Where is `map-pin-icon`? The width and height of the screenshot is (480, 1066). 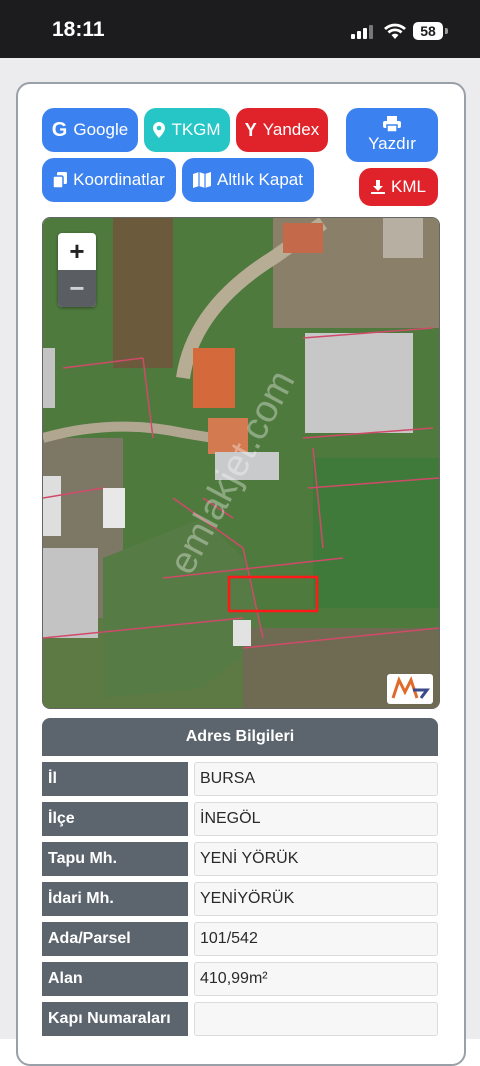
map-pin-icon is located at coordinates (159, 130).